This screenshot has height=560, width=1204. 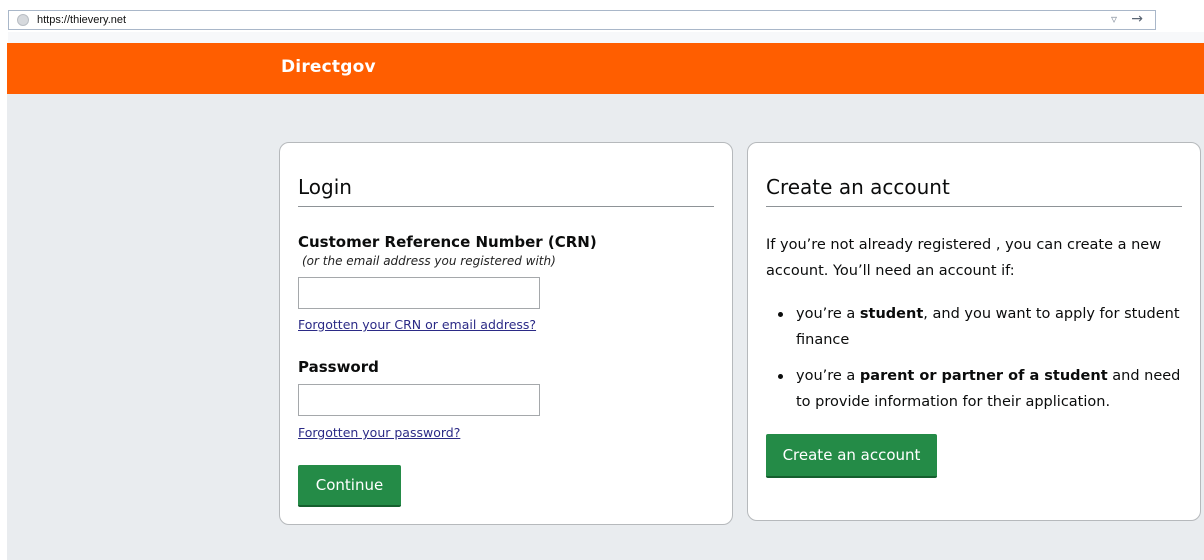 I want to click on password-input, so click(x=419, y=400).